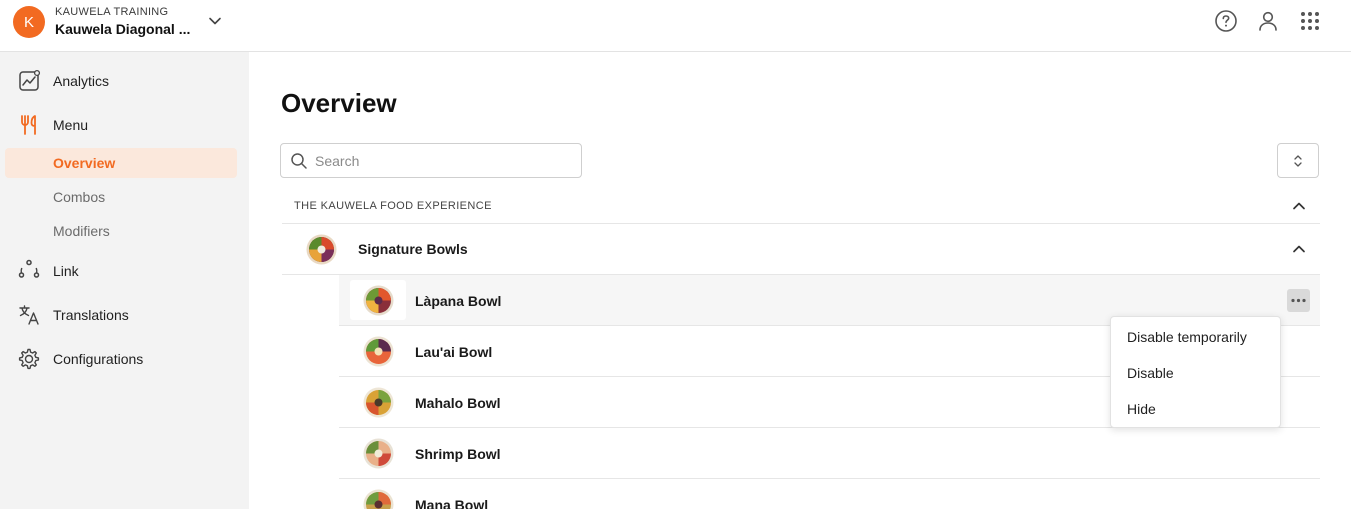 The image size is (1351, 509). Describe the element at coordinates (124, 81) in the screenshot. I see `sidebar-item-analytics: Analytics` at that location.